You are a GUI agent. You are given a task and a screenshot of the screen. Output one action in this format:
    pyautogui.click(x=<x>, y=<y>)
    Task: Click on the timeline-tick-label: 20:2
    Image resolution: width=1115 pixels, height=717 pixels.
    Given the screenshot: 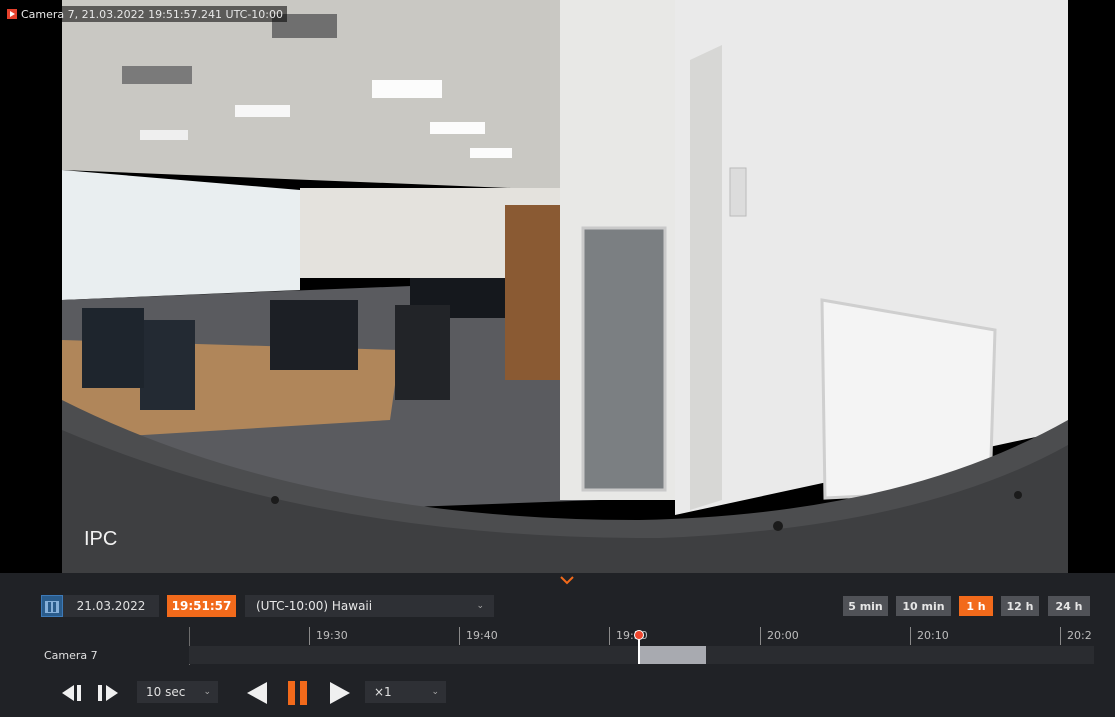 What is the action you would take?
    pyautogui.click(x=1079, y=635)
    